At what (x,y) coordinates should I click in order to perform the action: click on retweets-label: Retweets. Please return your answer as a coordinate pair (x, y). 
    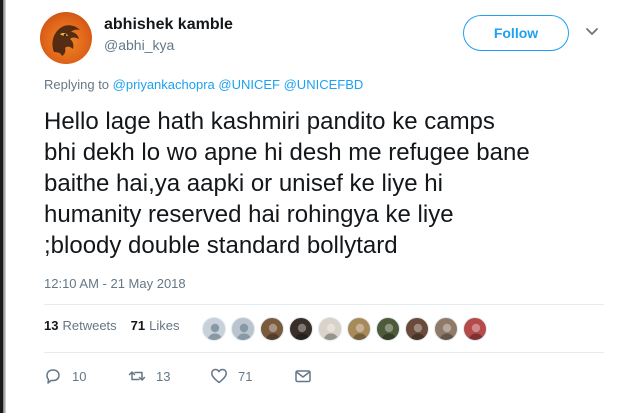
    Looking at the image, I should click on (89, 325).